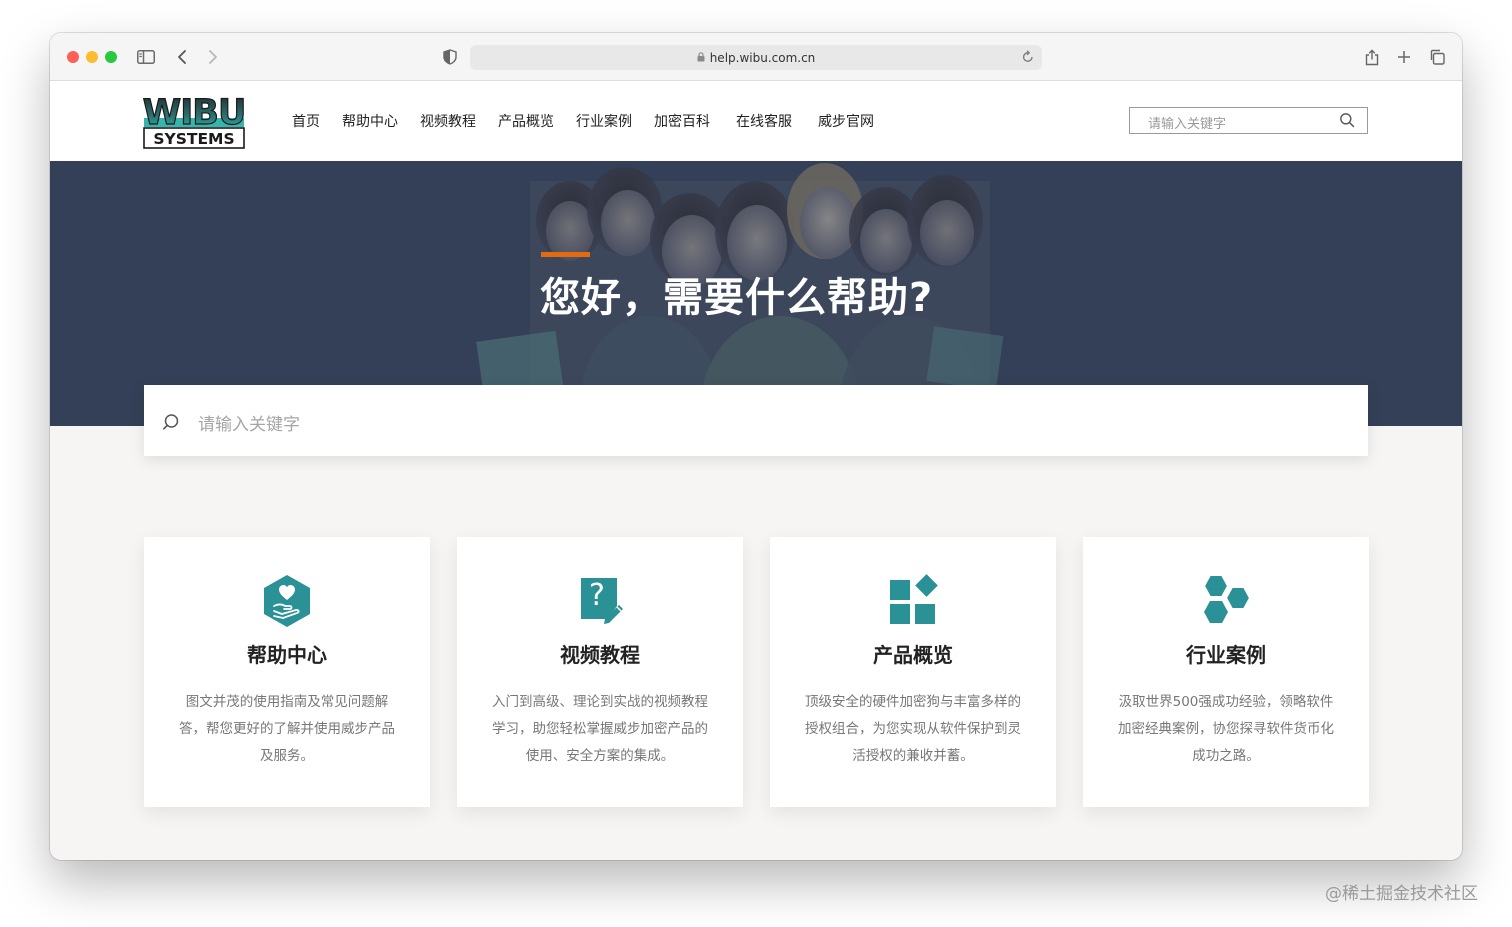  What do you see at coordinates (1226, 601) in the screenshot?
I see `hexagon-cluster-icon` at bounding box center [1226, 601].